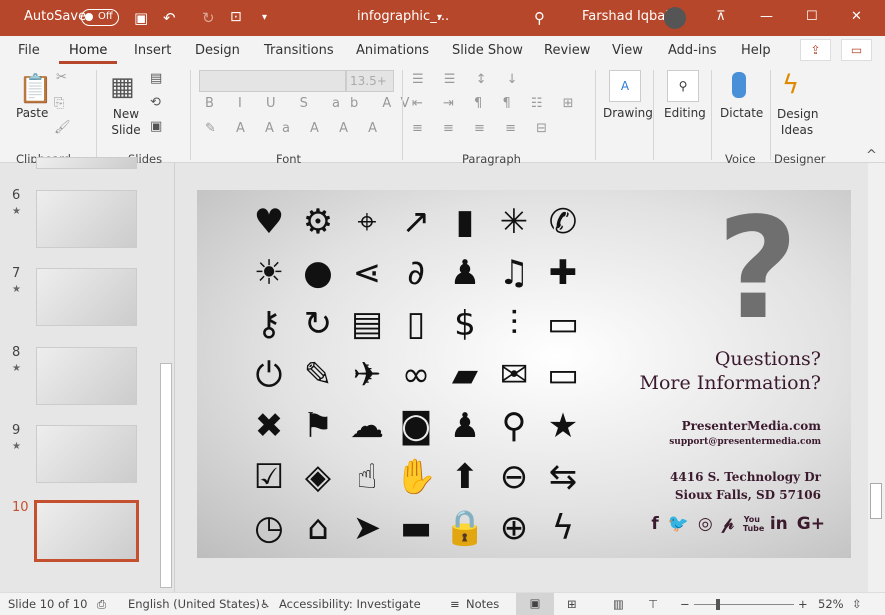  I want to click on facebook-icon: f, so click(654, 524).